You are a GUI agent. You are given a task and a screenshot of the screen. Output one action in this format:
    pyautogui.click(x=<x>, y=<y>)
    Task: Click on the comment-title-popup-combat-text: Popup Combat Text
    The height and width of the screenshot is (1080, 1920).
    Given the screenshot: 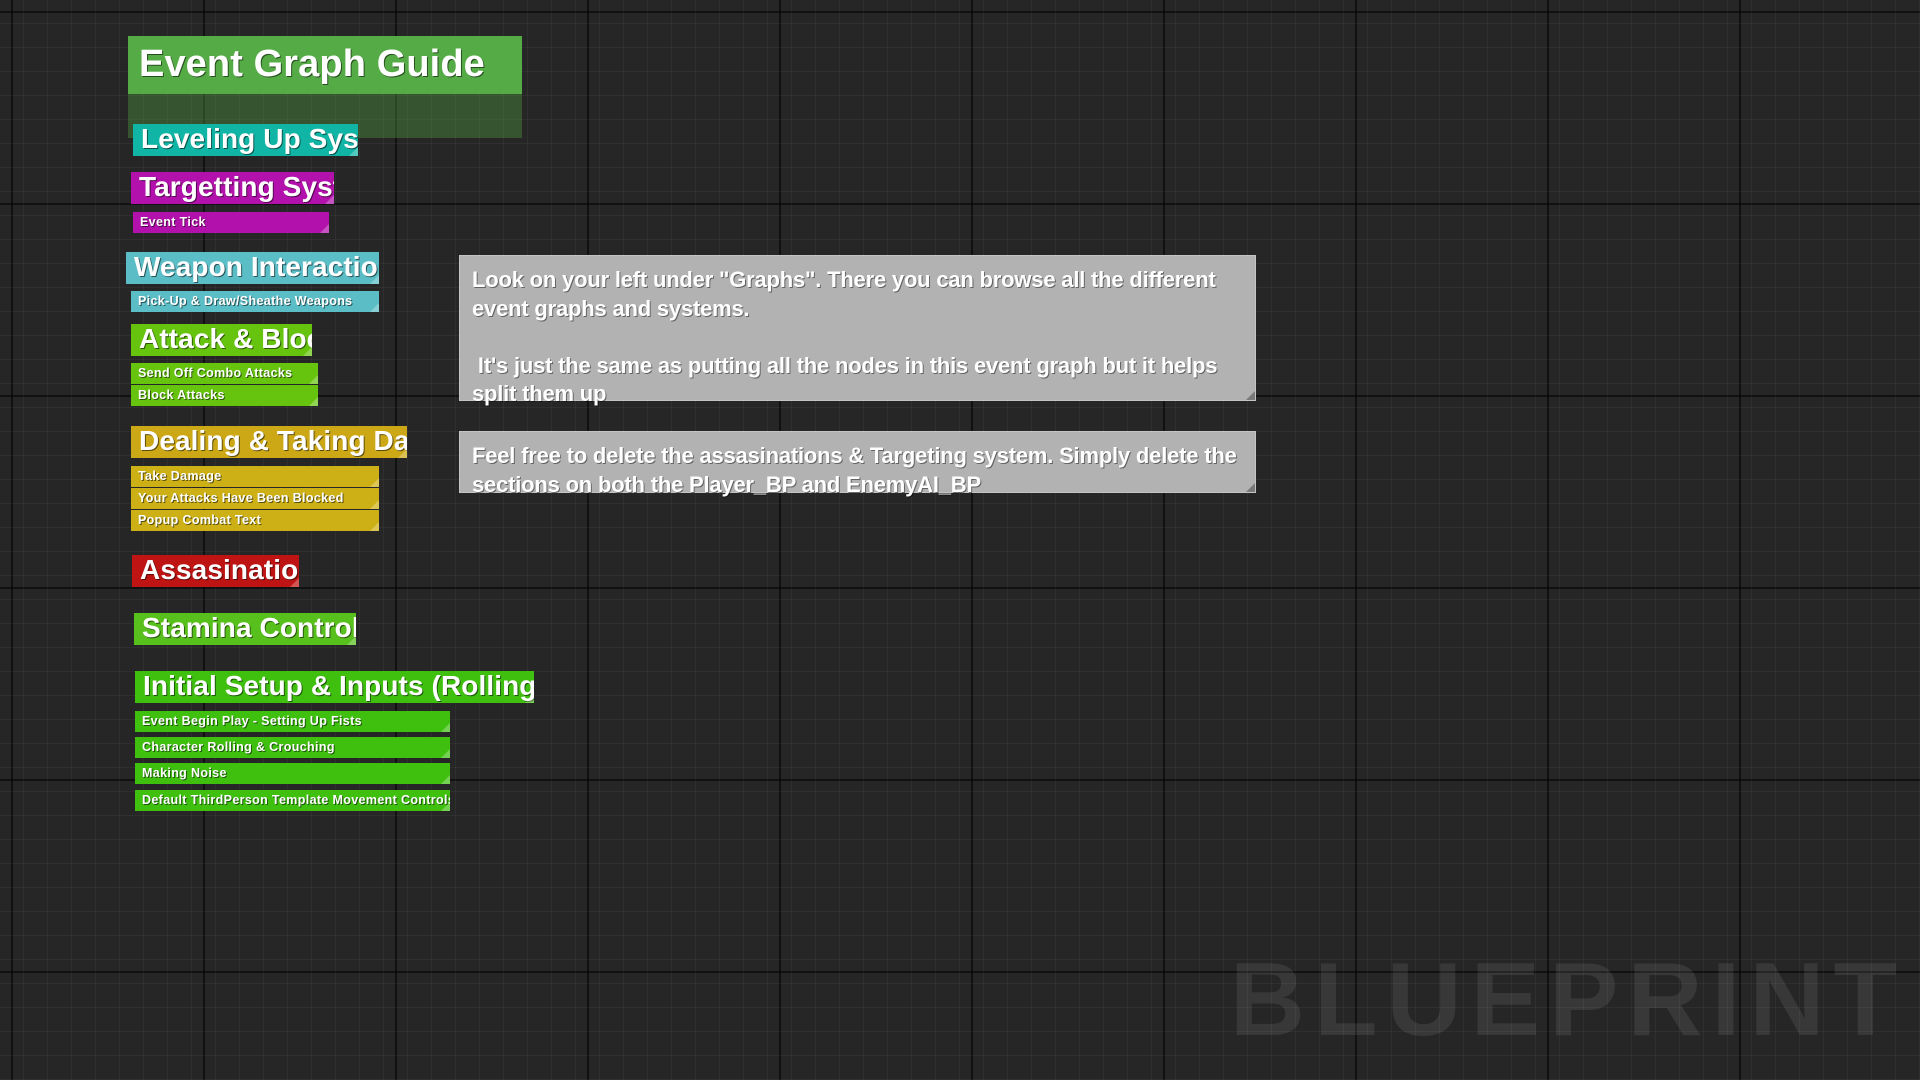 What is the action you would take?
    pyautogui.click(x=255, y=520)
    